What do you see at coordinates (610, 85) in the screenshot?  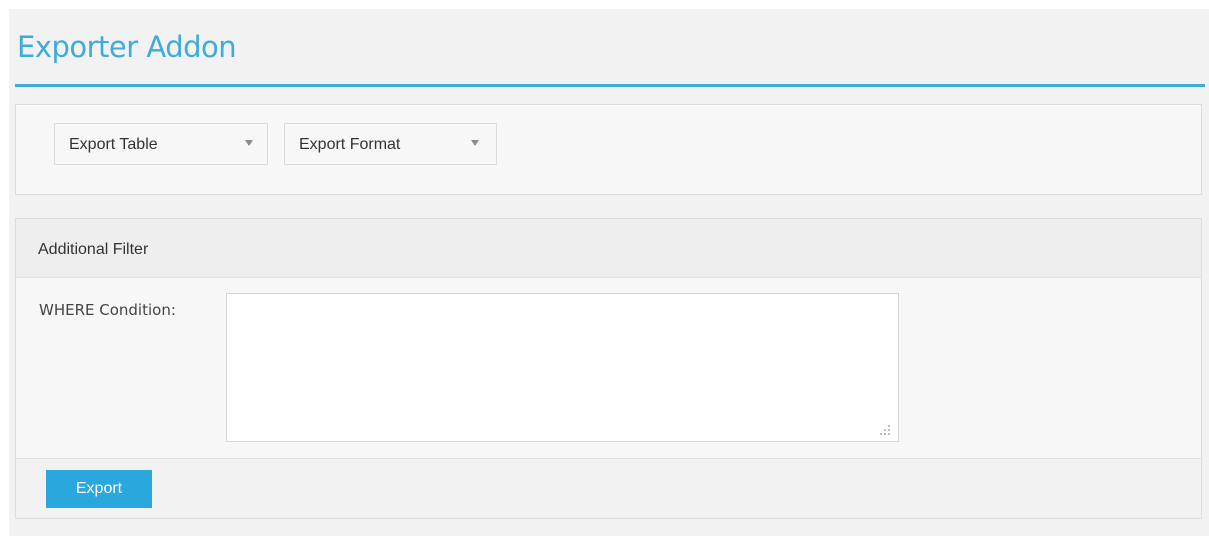 I see `title-divider` at bounding box center [610, 85].